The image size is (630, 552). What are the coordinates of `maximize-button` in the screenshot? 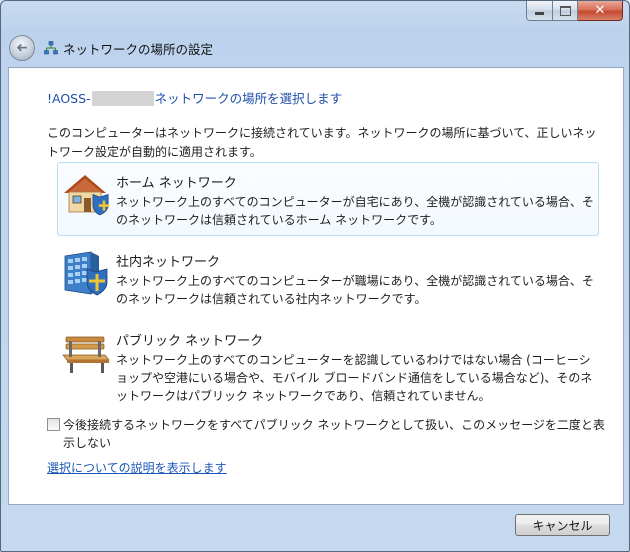 It's located at (565, 11).